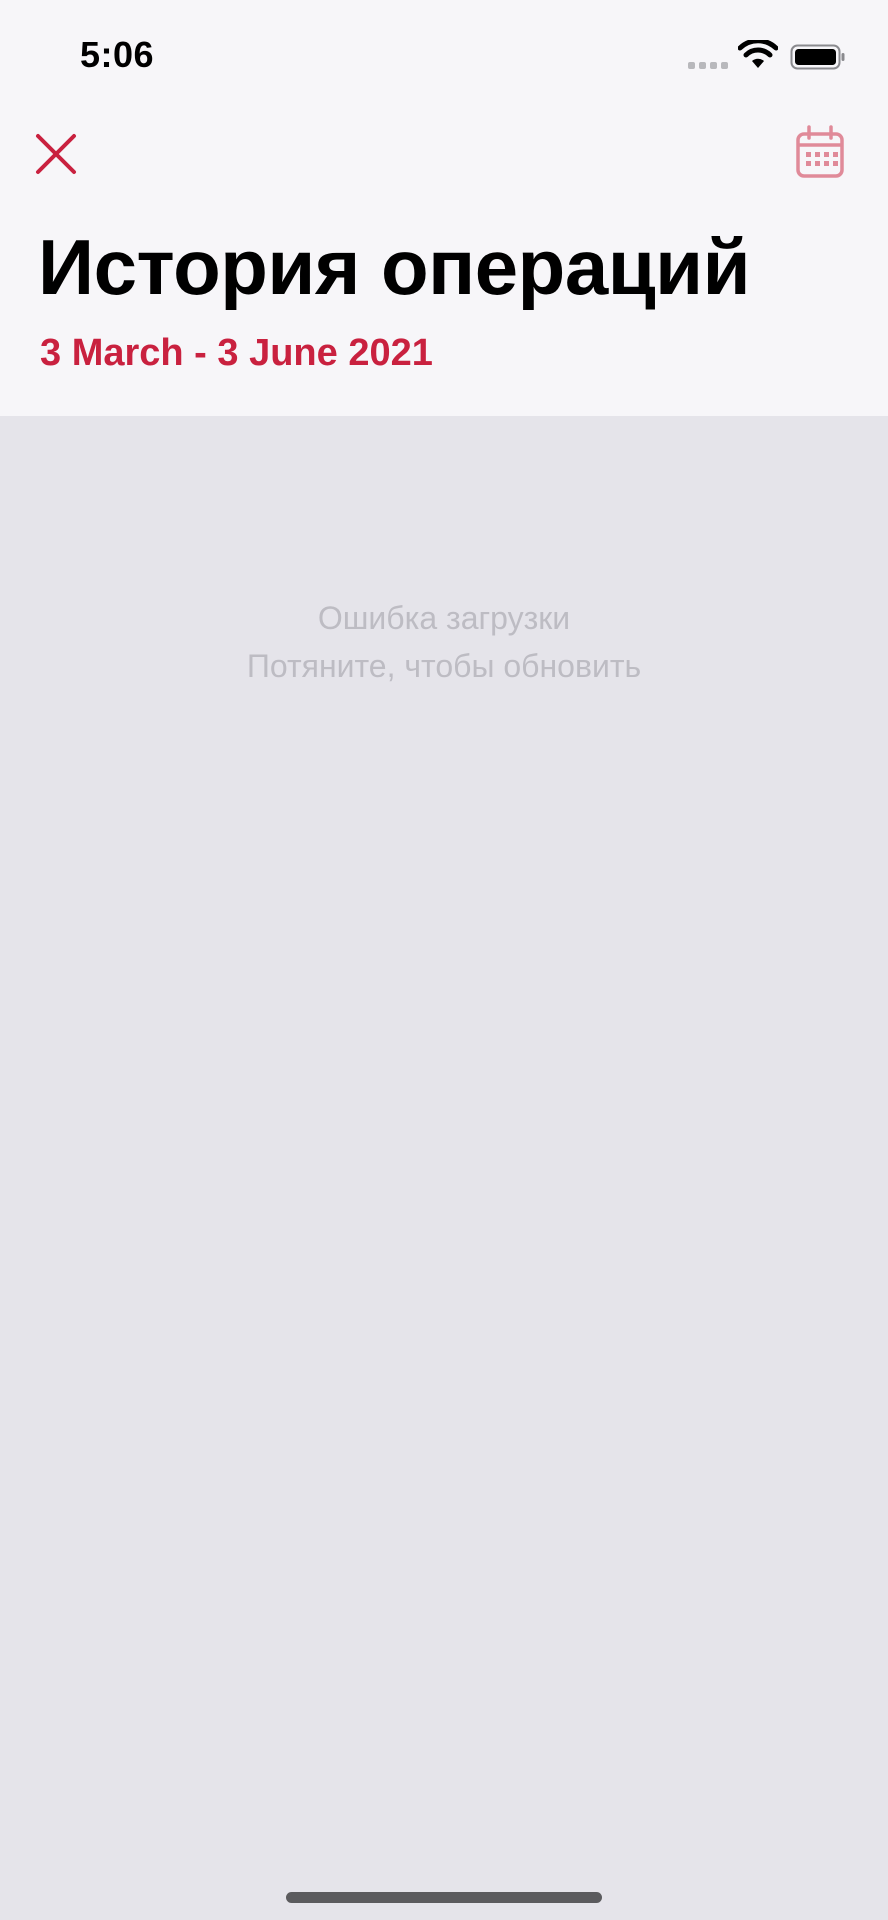 Image resolution: width=888 pixels, height=1920 pixels. I want to click on pull-to-refresh-hint: Потяните, чтобы обновить, so click(444, 666).